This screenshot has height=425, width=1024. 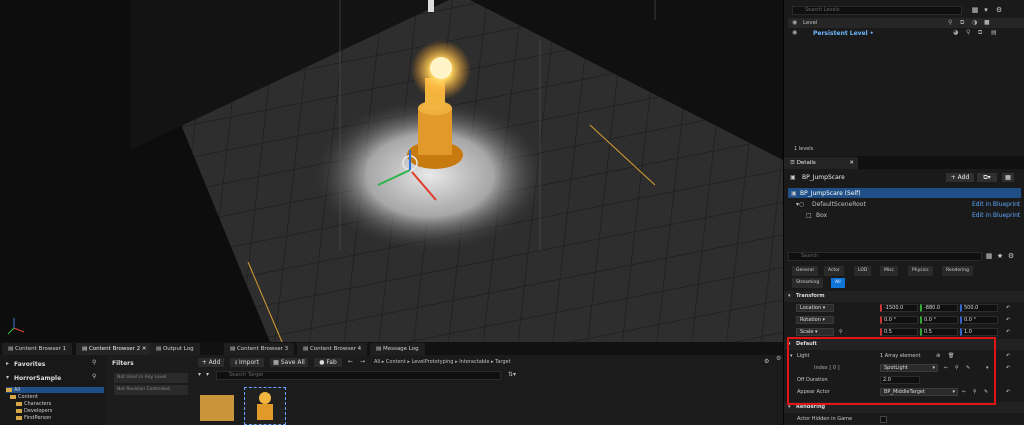 I want to click on scale-z-field: 1.0, so click(x=979, y=332).